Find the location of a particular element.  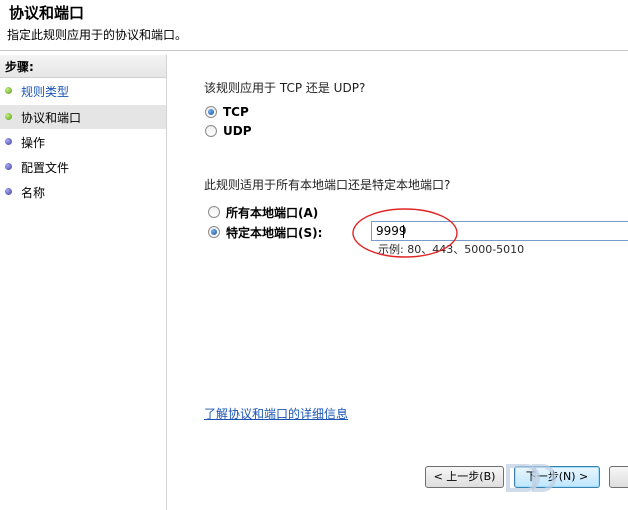

step-profile: 配置文件 is located at coordinates (83, 167).